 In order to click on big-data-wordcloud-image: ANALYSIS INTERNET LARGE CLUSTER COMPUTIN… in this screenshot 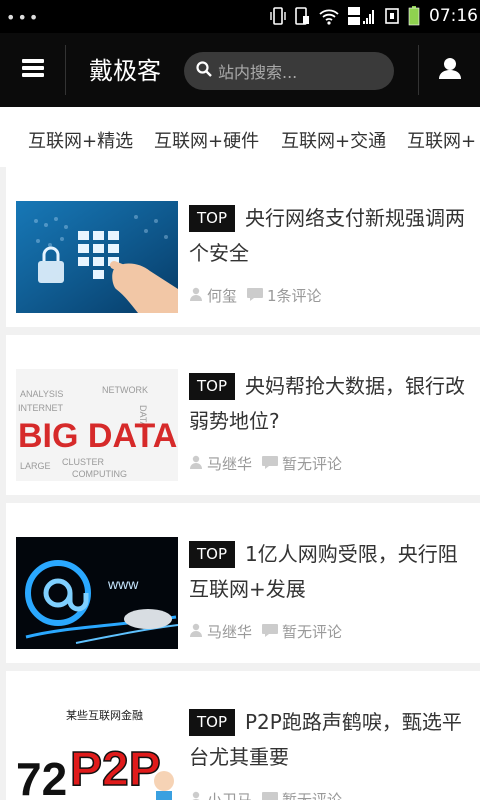, I will do `click(97, 425)`.